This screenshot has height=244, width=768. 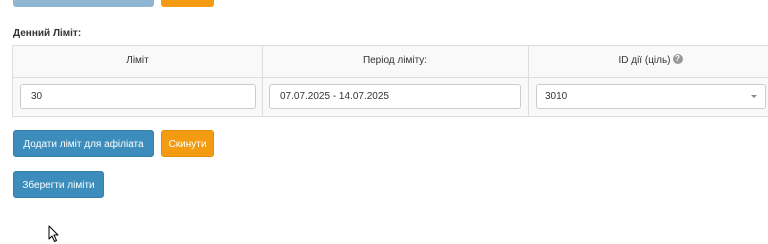 What do you see at coordinates (47, 33) in the screenshot?
I see `daily-limit-title: Денний Ліміт:` at bounding box center [47, 33].